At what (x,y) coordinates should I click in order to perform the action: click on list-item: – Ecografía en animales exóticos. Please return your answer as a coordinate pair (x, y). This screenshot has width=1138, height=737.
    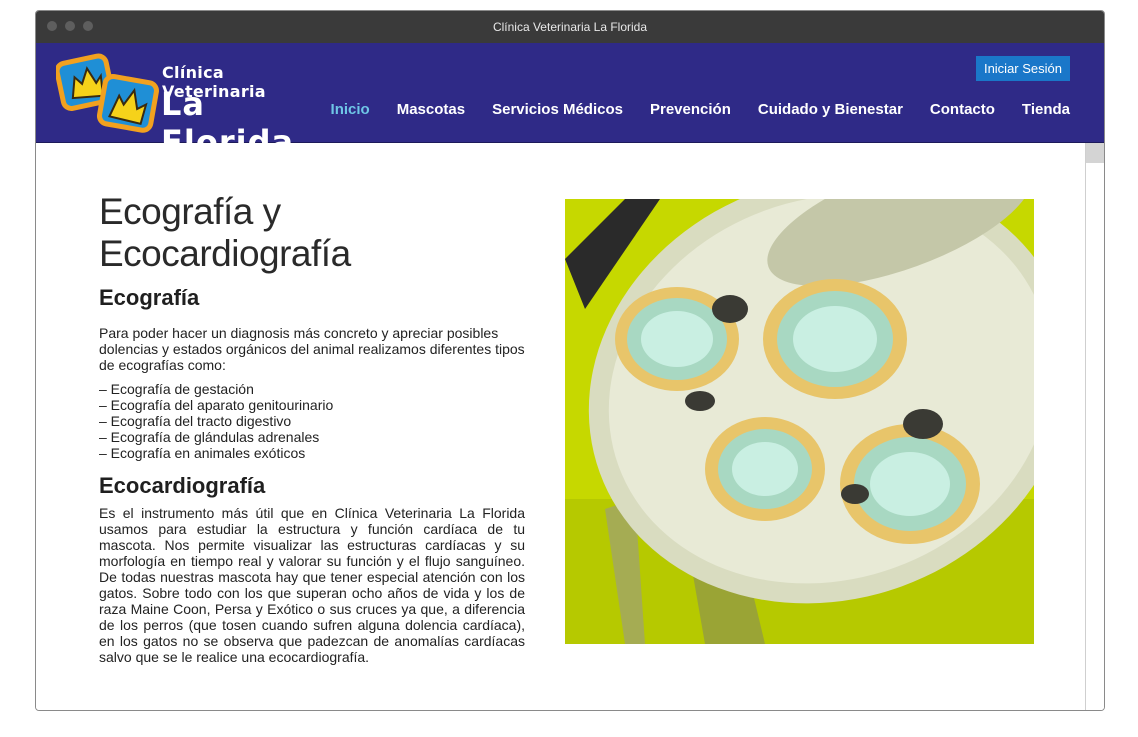
    Looking at the image, I should click on (202, 453).